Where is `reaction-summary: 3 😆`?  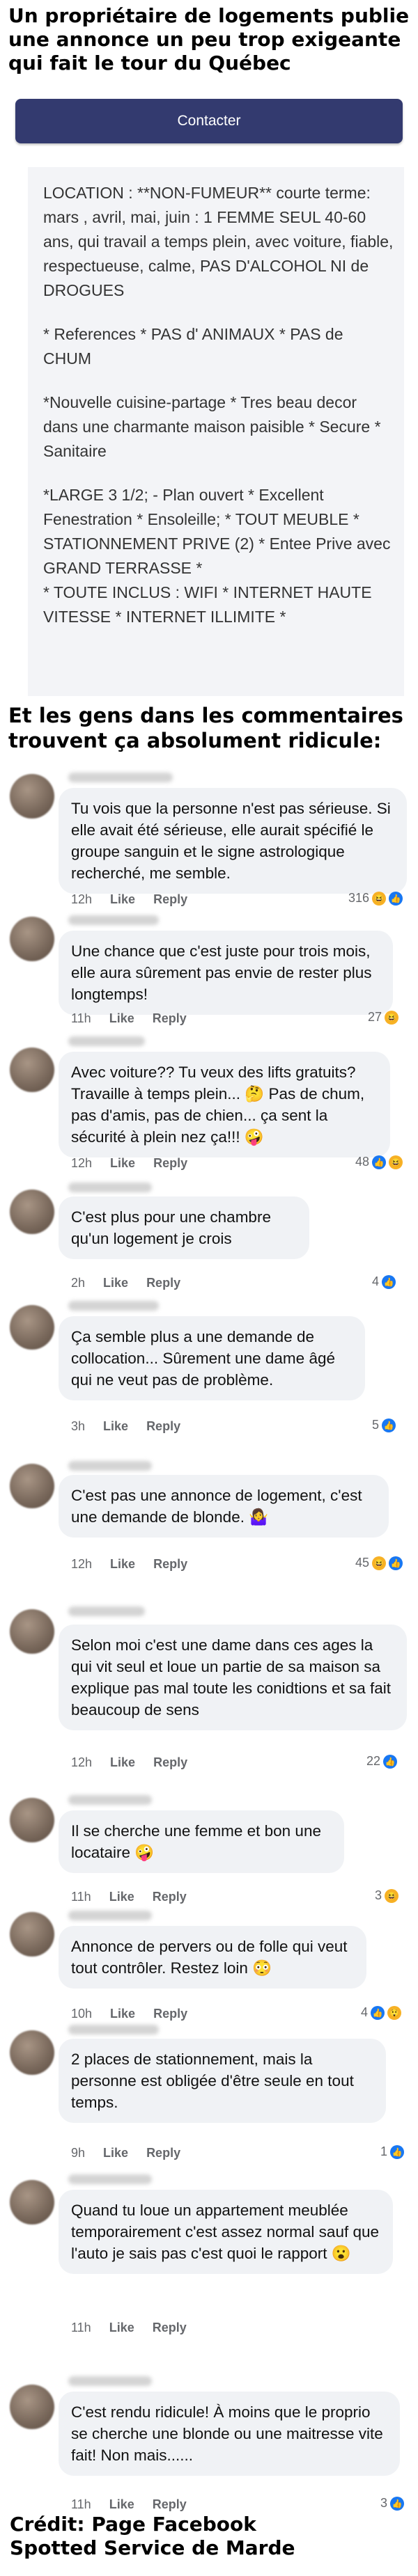
reaction-summary: 3 😆 is located at coordinates (387, 1895).